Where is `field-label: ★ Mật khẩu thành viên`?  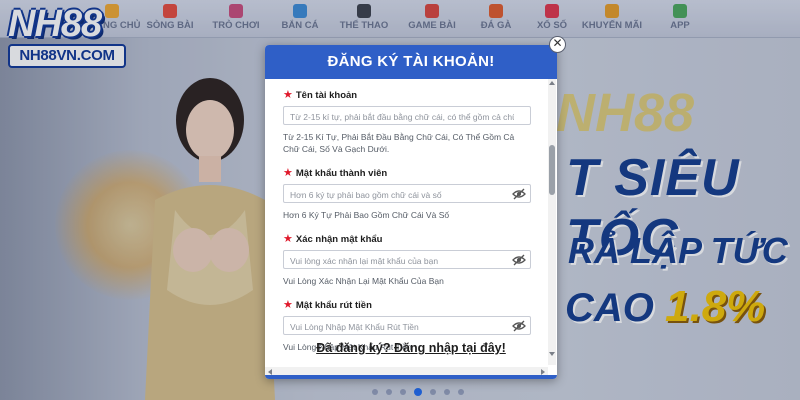
field-label: ★ Mật khẩu thành viên is located at coordinates (408, 173).